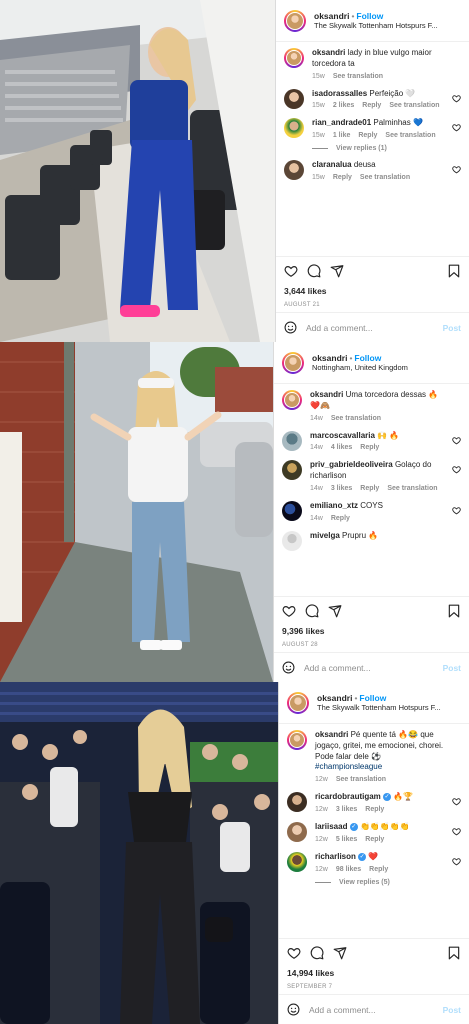 Image resolution: width=469 pixels, height=1024 pixels. I want to click on comment-username: marcoscavallaria, so click(342, 435).